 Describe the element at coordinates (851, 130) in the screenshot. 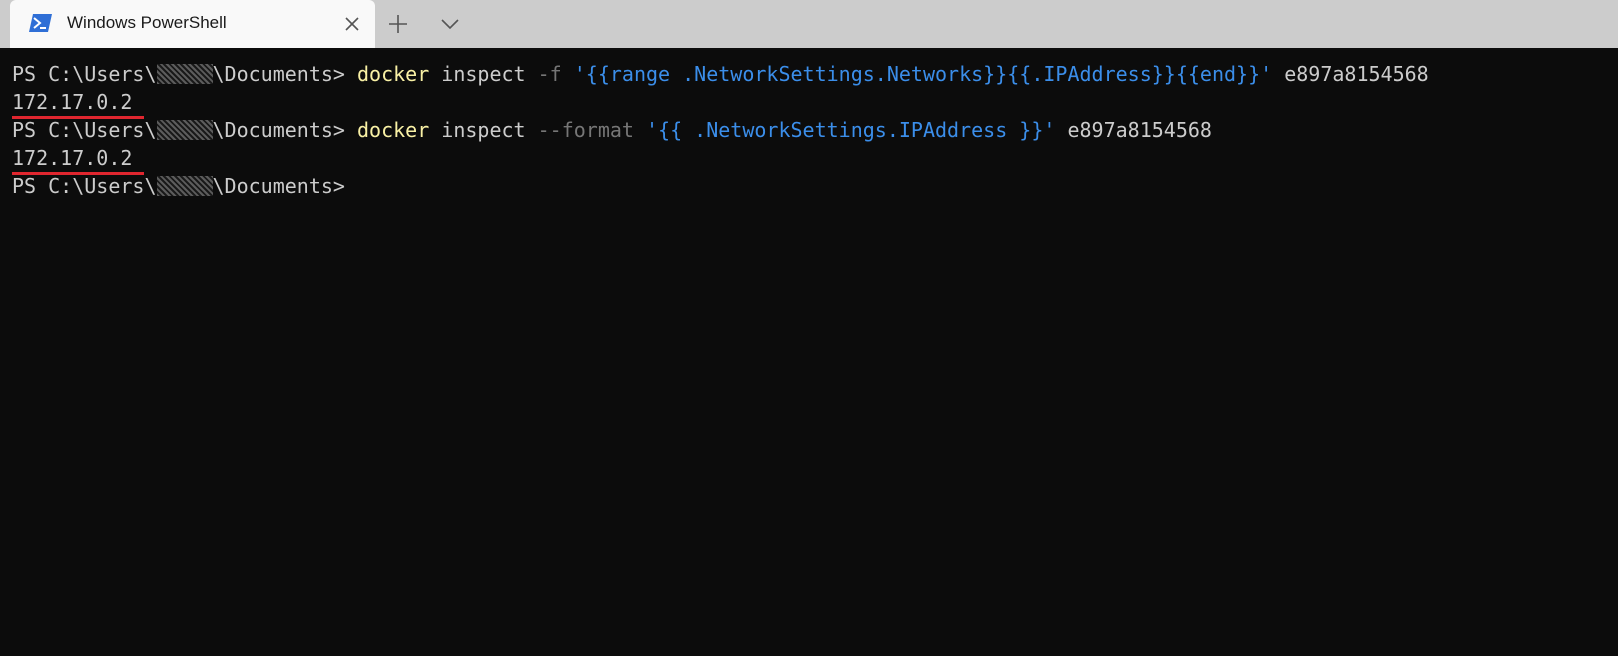

I see `command-string: '{{ .NetworkSettings.IPAddress }}'` at that location.